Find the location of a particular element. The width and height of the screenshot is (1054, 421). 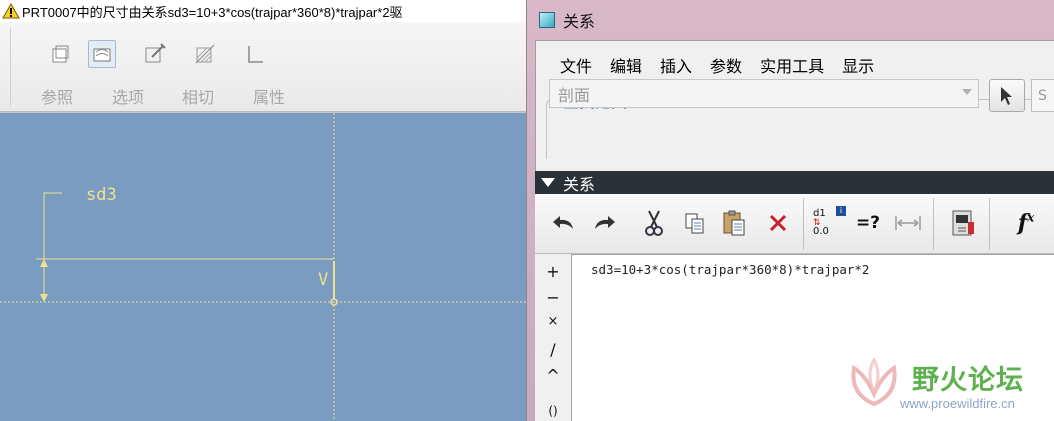

info-badge-icon: i is located at coordinates (841, 211).